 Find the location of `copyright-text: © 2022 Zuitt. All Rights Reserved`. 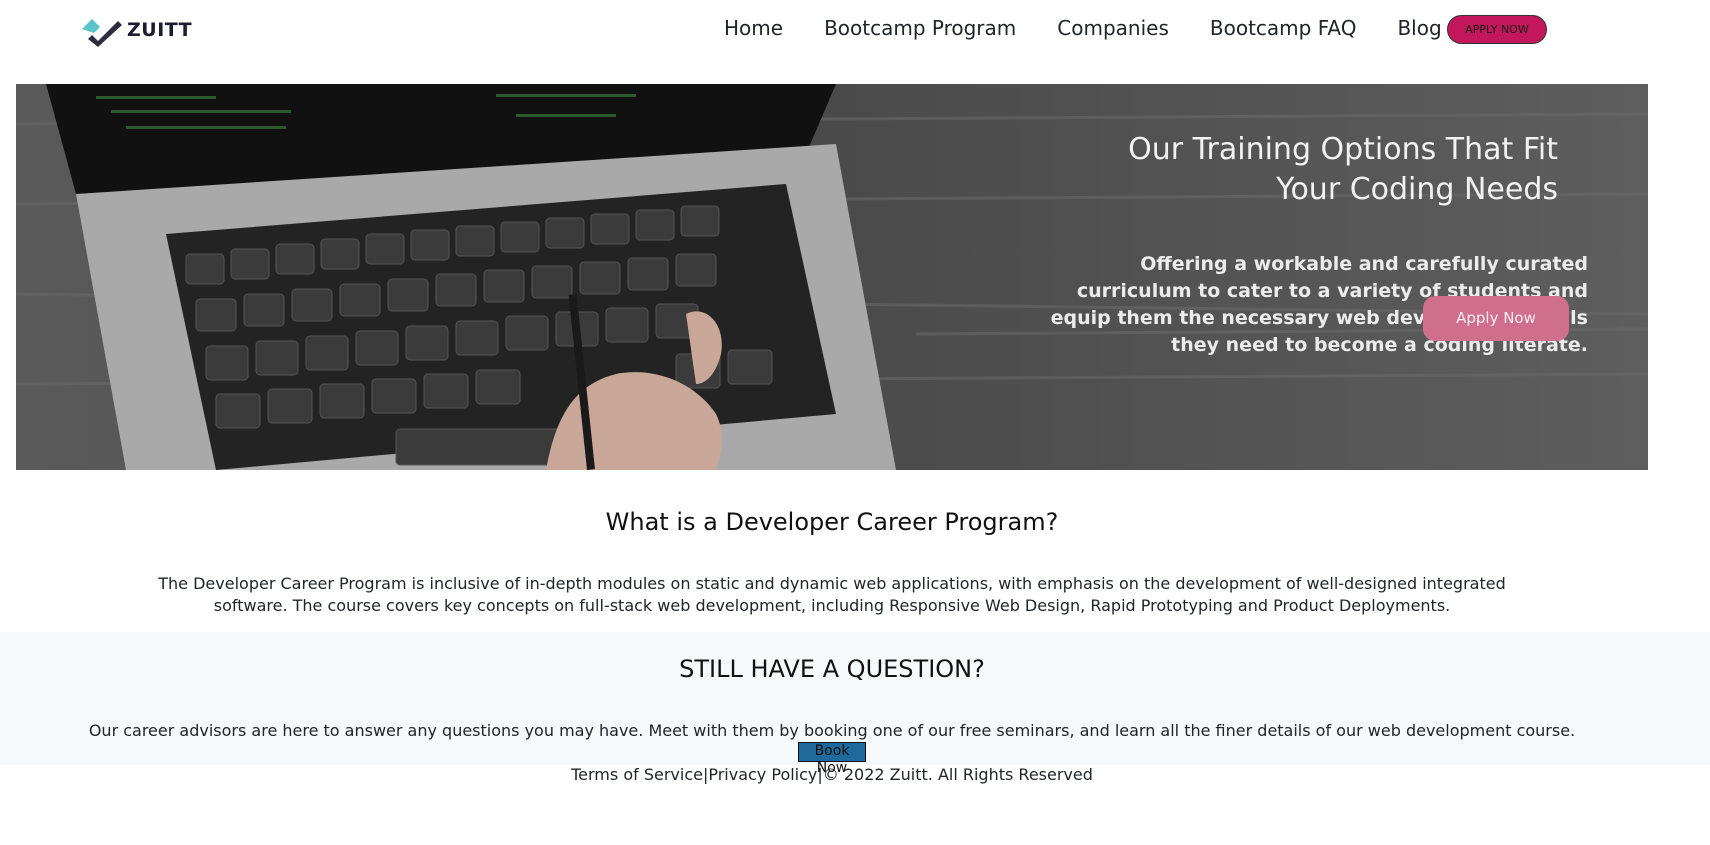

copyright-text: © 2022 Zuitt. All Rights Reserved is located at coordinates (957, 774).